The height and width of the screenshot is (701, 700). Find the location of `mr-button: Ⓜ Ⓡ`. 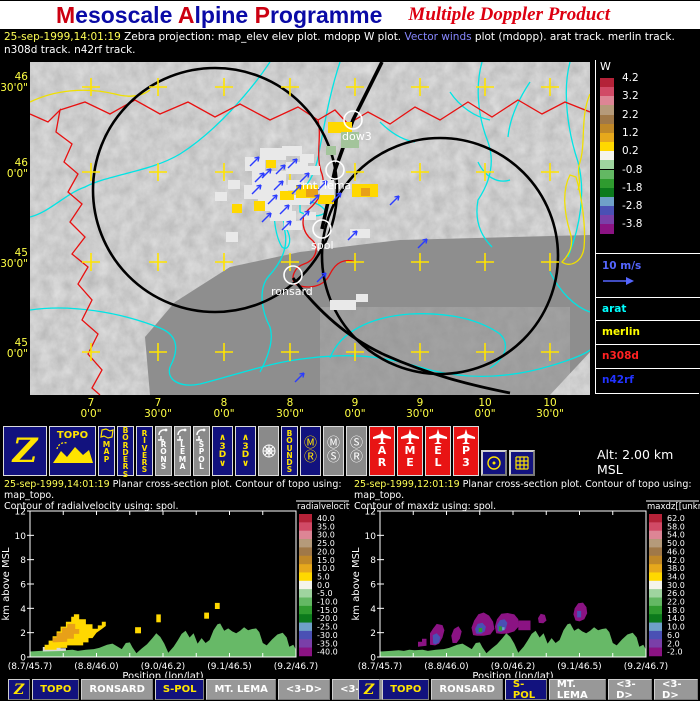

mr-button: Ⓜ Ⓡ is located at coordinates (310, 451).